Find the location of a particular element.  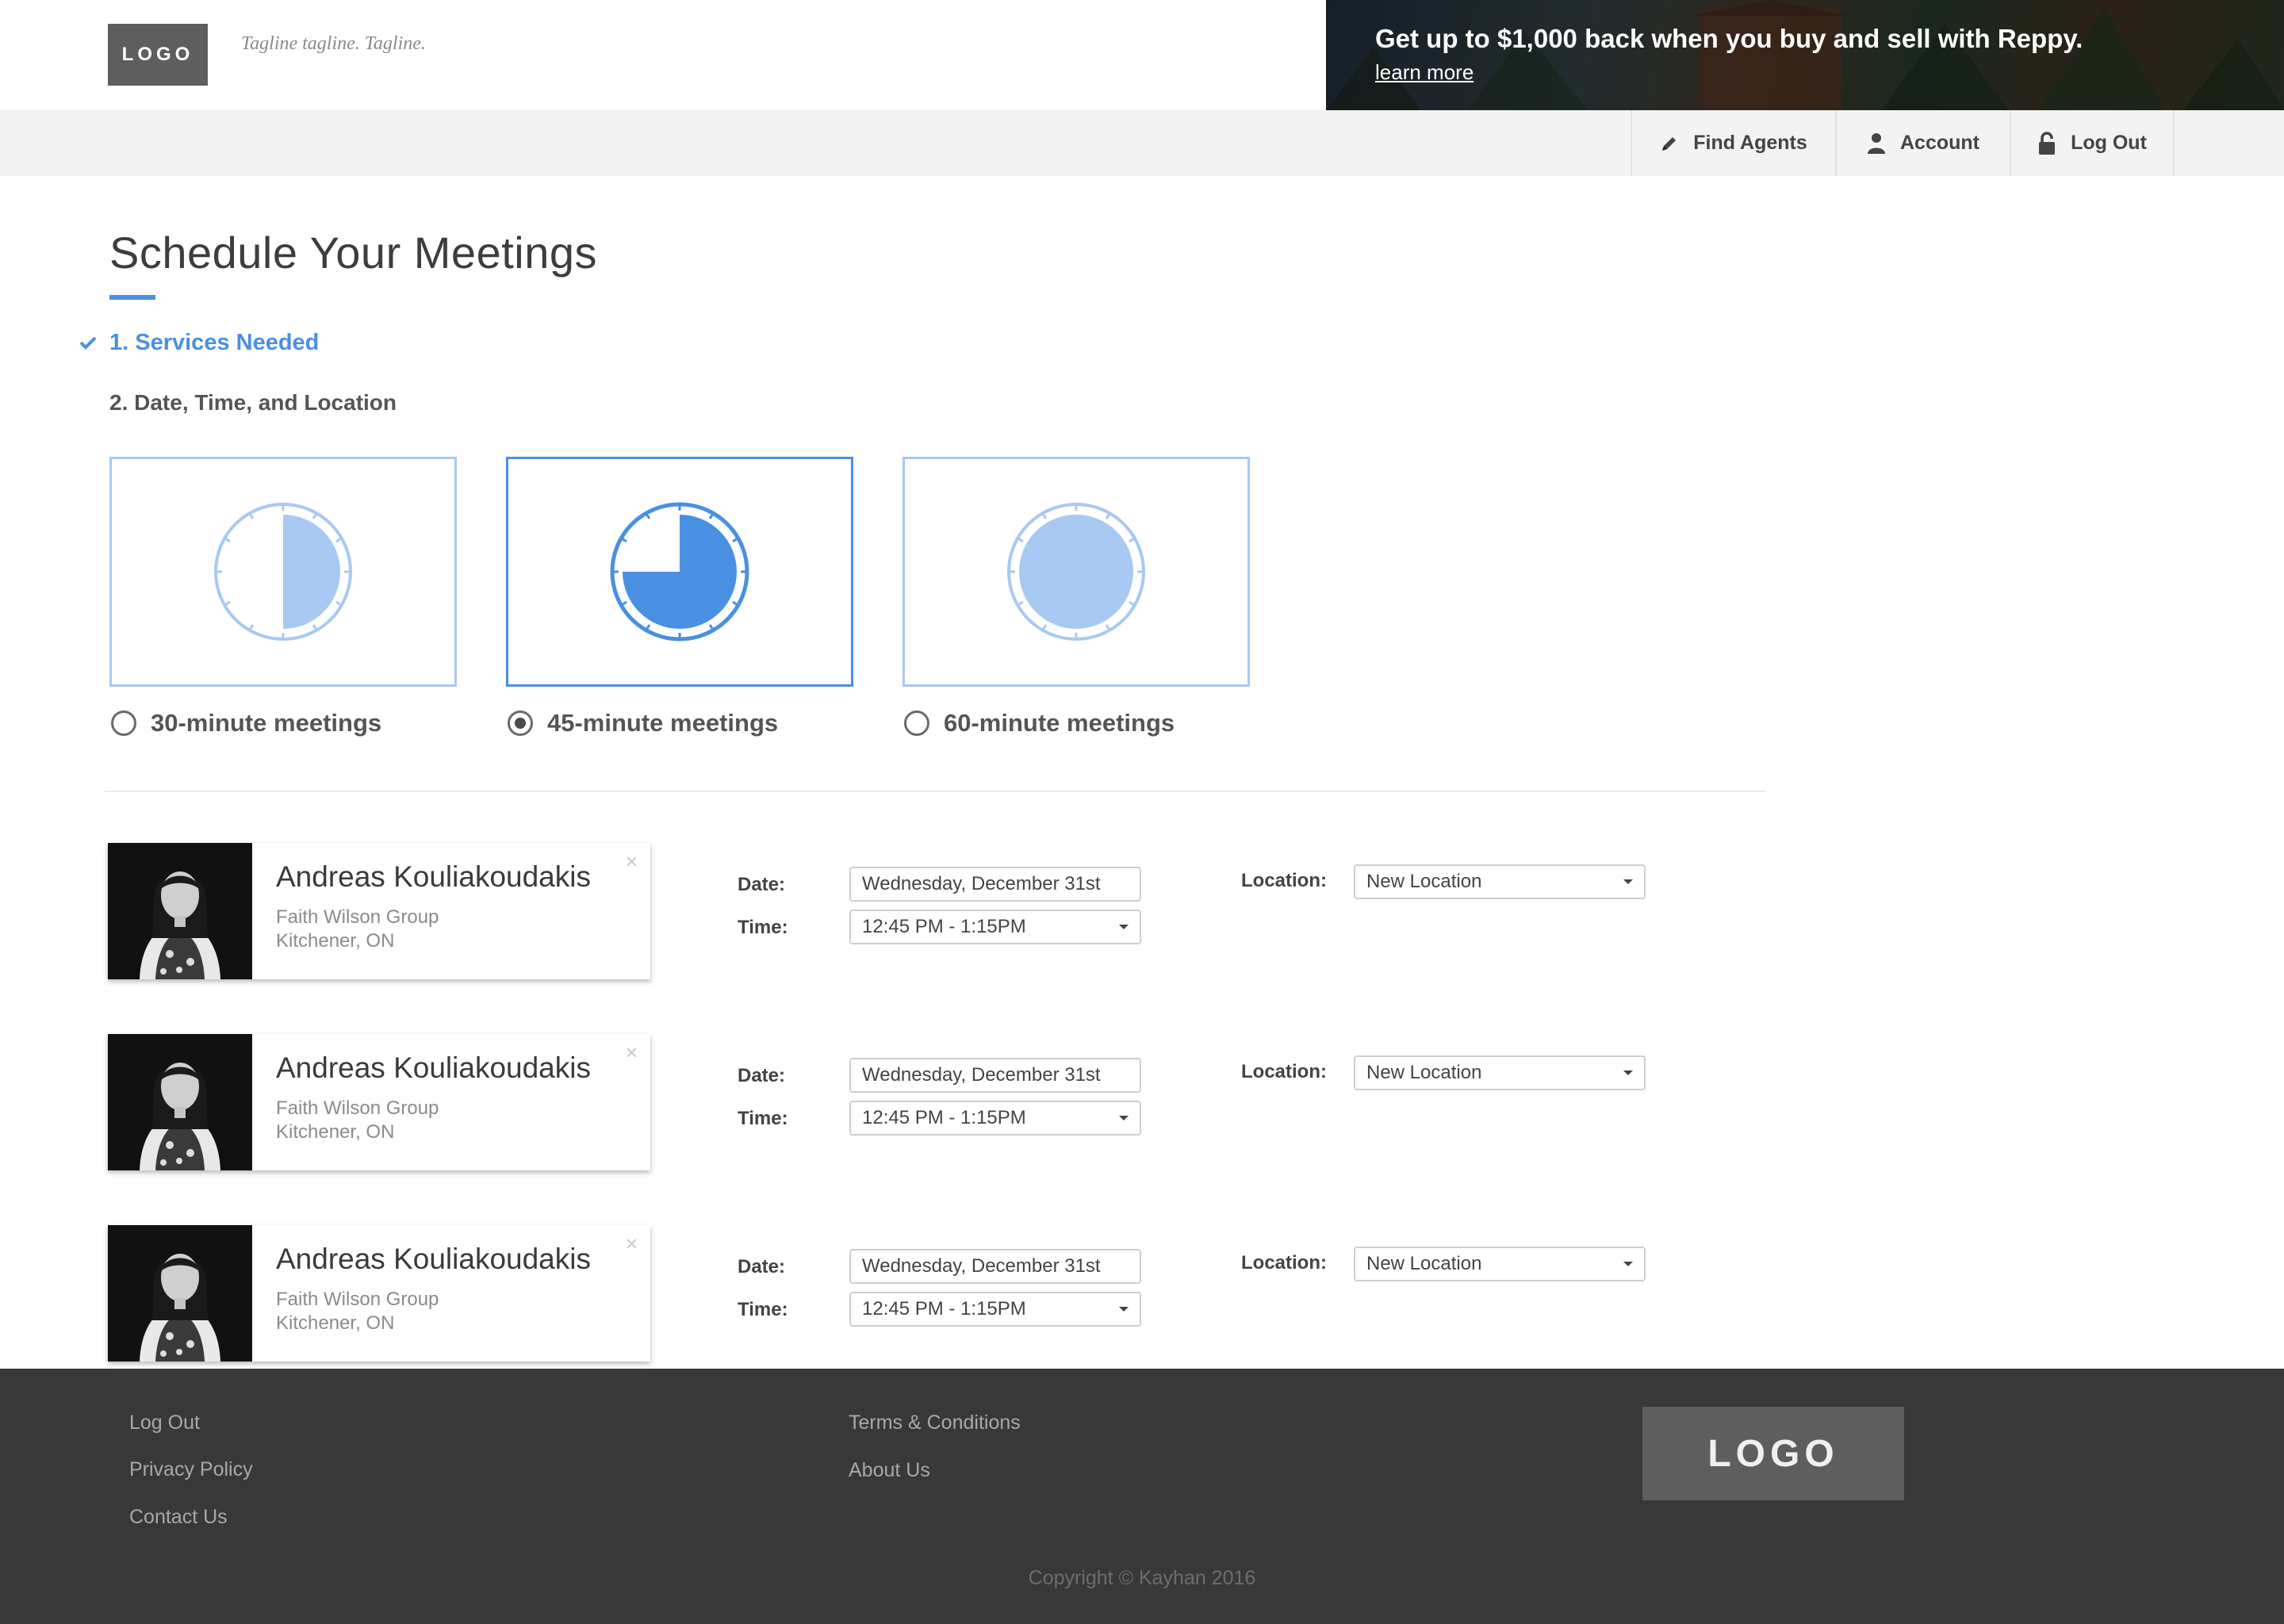

step-services-needed: 1. Services Needed is located at coordinates (199, 342).